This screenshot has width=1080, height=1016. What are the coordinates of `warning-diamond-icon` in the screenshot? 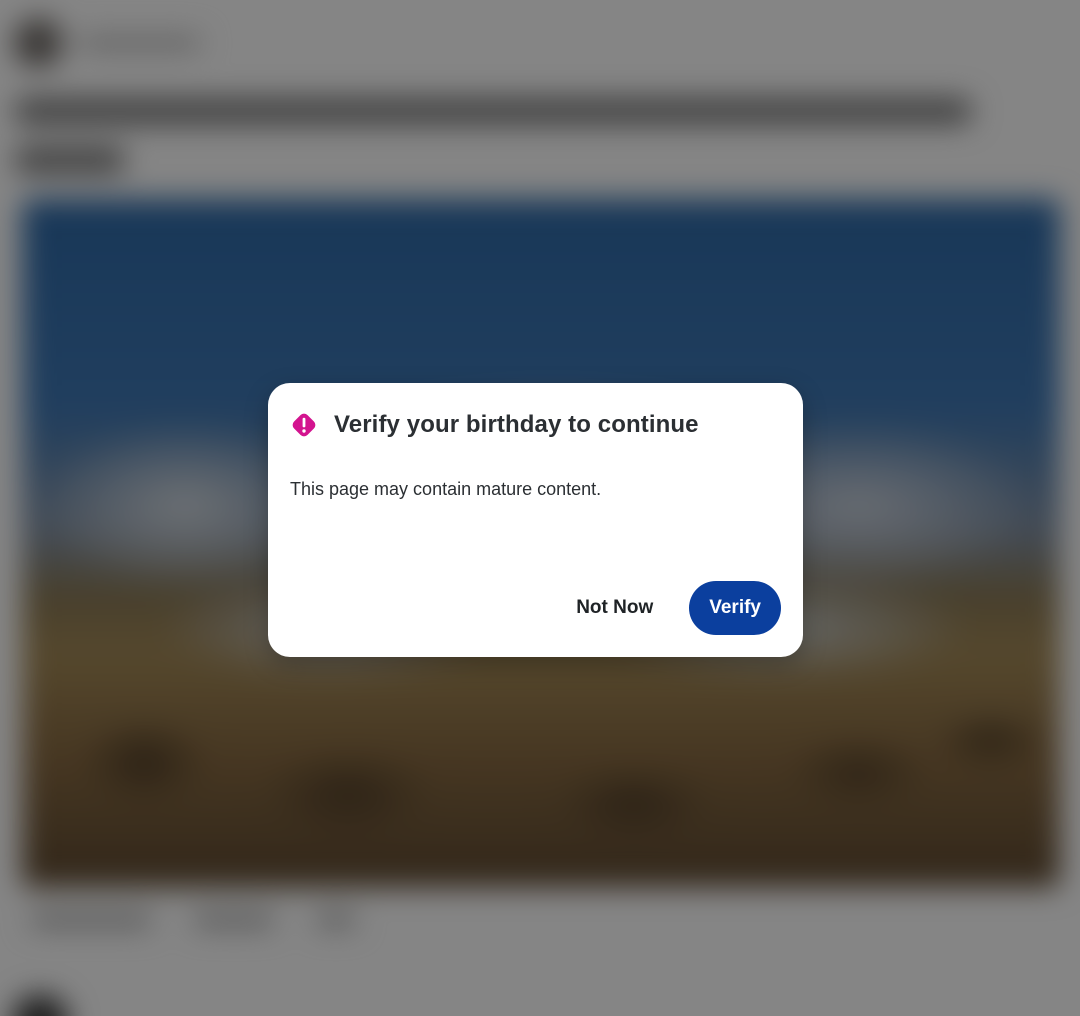 It's located at (304, 425).